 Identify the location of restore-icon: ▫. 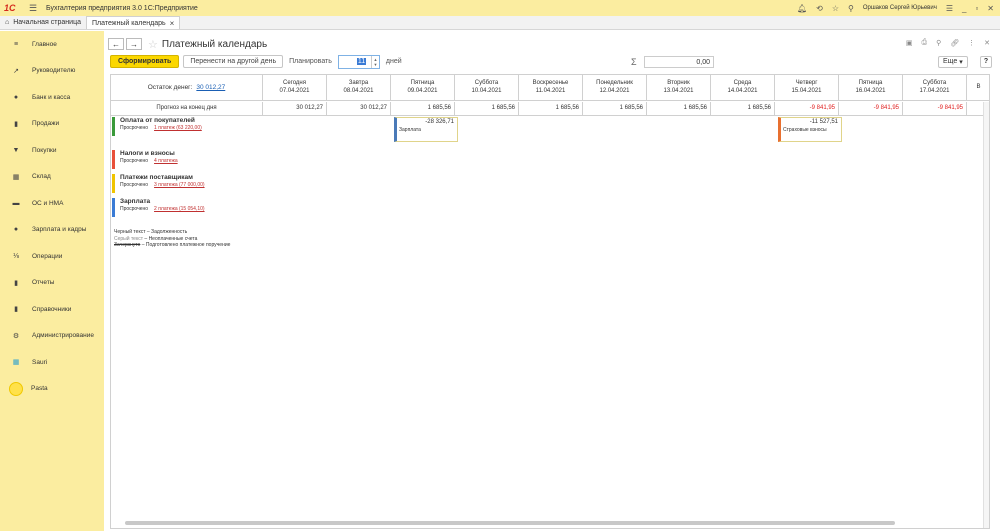
(976, 8).